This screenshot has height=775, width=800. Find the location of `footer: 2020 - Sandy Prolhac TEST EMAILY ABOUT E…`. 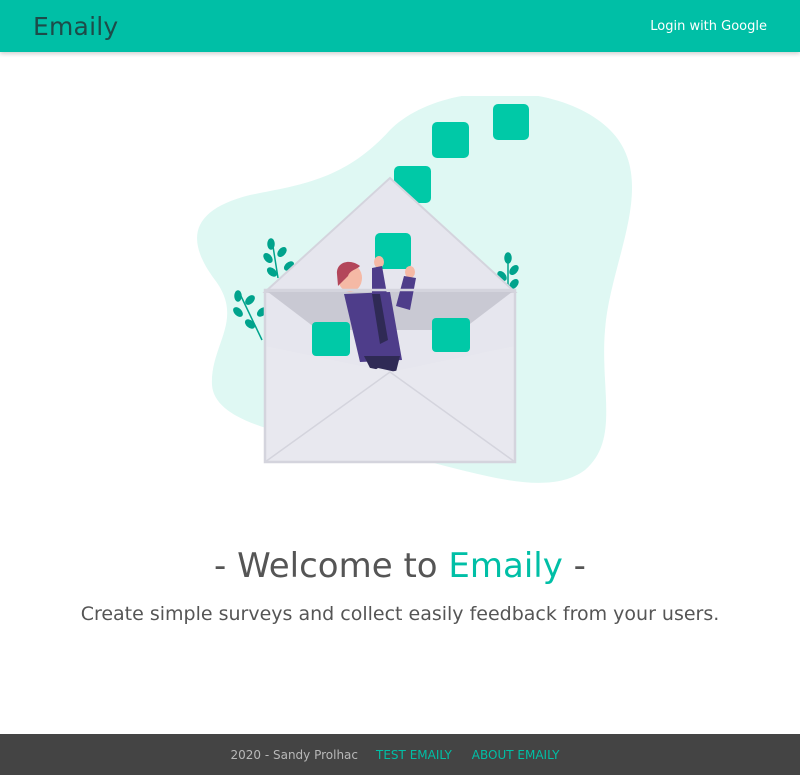

footer: 2020 - Sandy Prolhac TEST EMAILY ABOUT E… is located at coordinates (400, 754).